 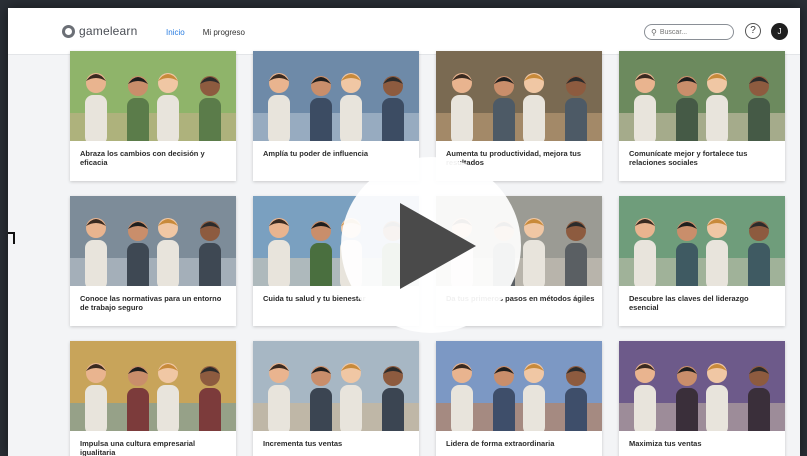 I want to click on course-card: Amplía tu poder de influencia, so click(x=336, y=116).